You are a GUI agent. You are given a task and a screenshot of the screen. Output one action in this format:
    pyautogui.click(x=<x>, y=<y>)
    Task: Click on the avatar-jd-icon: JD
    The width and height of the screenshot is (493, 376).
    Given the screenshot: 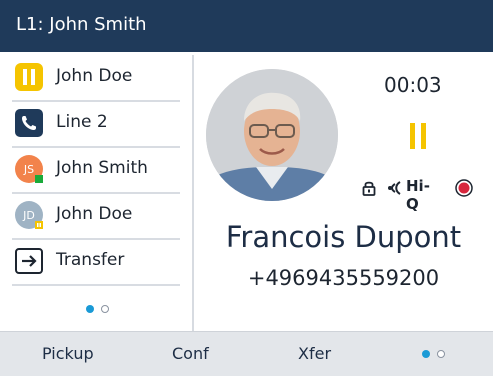 What is the action you would take?
    pyautogui.click(x=29, y=215)
    